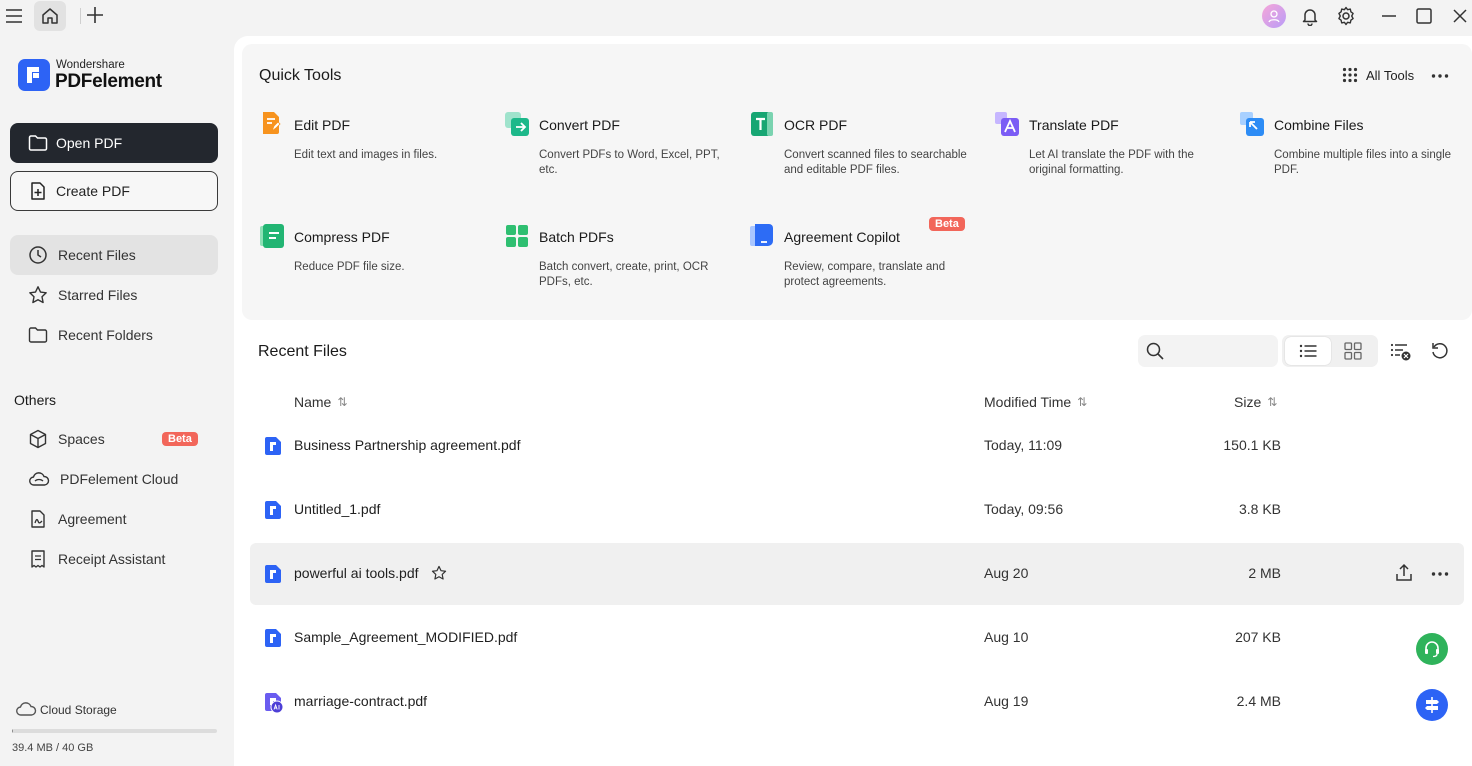 This screenshot has width=1472, height=766. What do you see at coordinates (271, 235) in the screenshot?
I see `compress-pdf-icon` at bounding box center [271, 235].